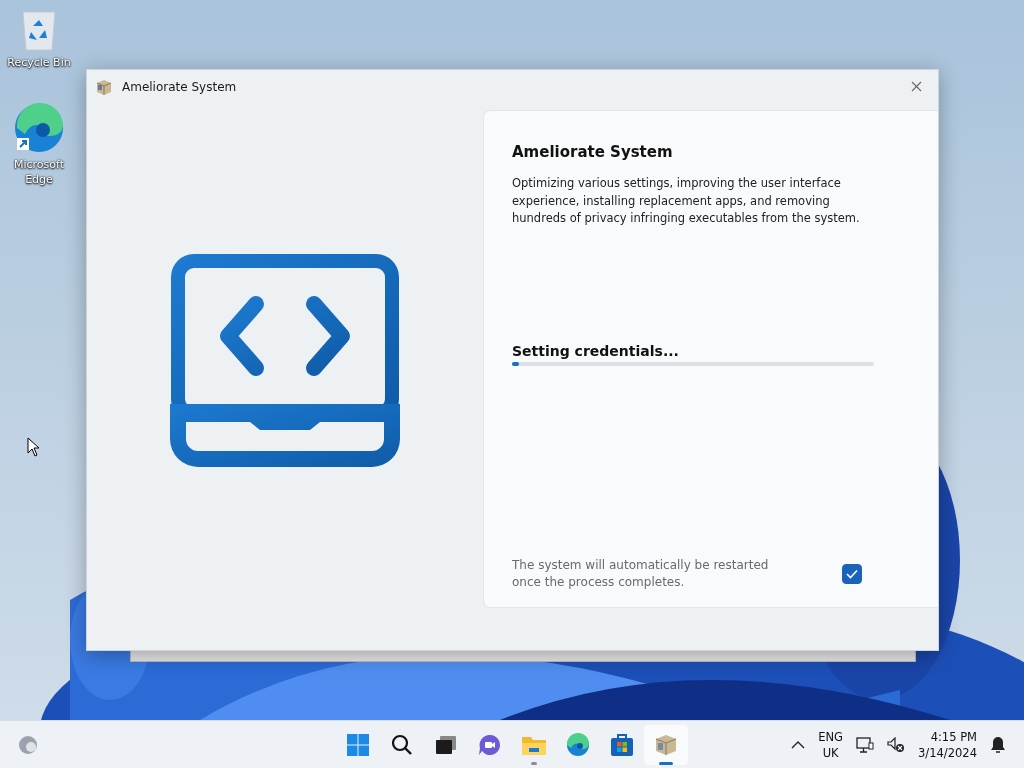 The width and height of the screenshot is (1024, 768). I want to click on mouse-cursor-icon, so click(33, 447).